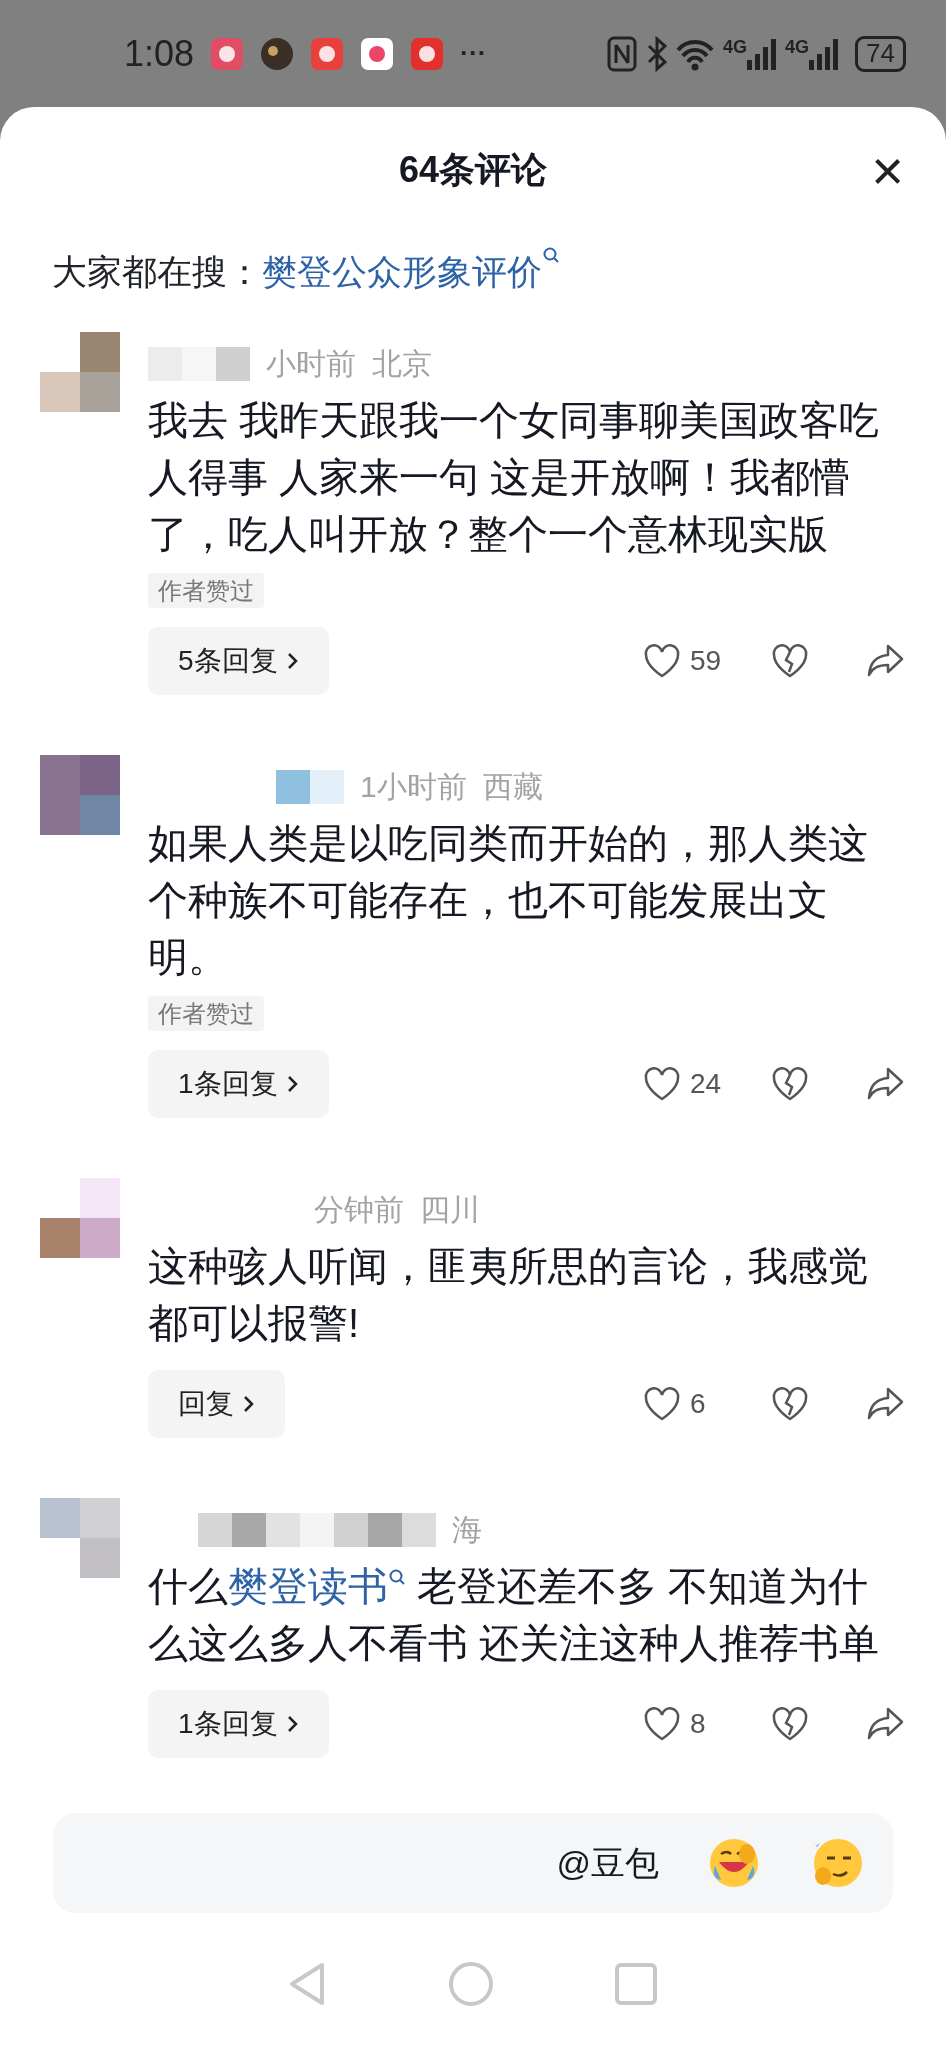  Describe the element at coordinates (622, 53) in the screenshot. I see `nfc-icon` at that location.